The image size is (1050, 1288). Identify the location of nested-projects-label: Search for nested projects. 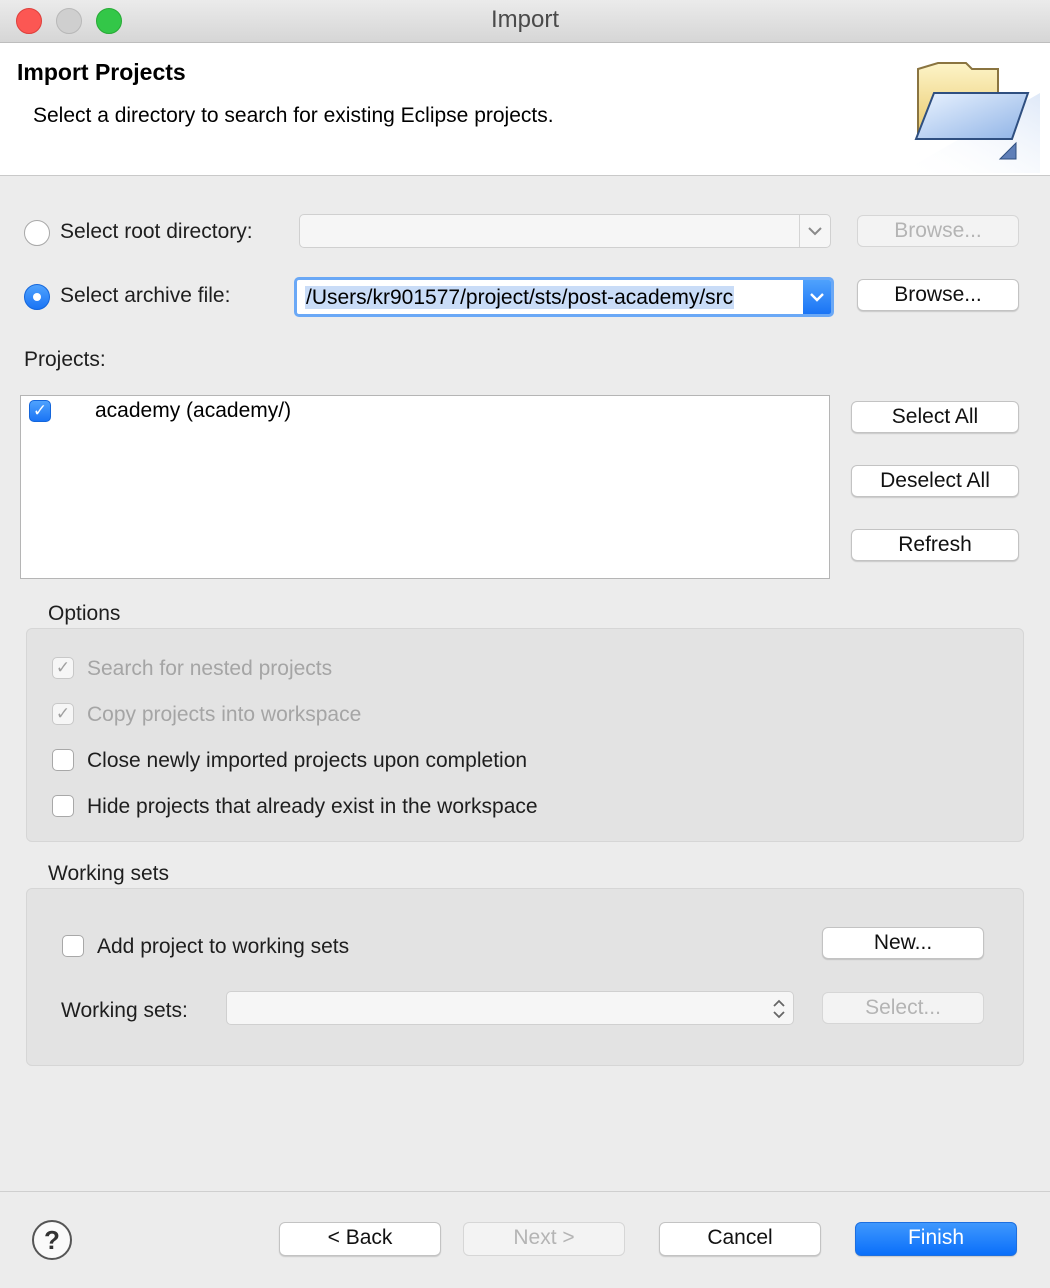
(210, 668).